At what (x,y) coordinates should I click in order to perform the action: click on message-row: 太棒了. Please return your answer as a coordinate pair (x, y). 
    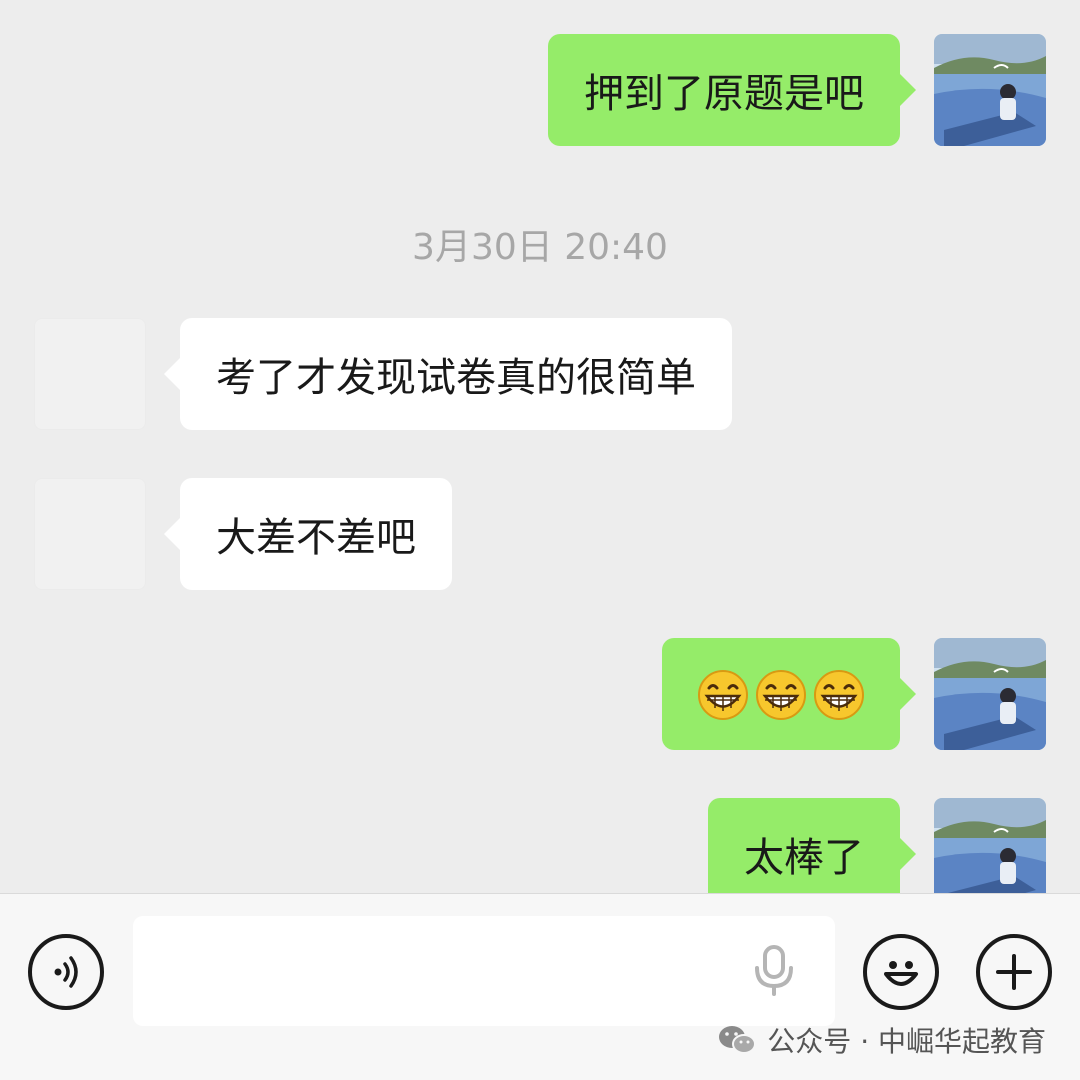
    Looking at the image, I should click on (877, 845).